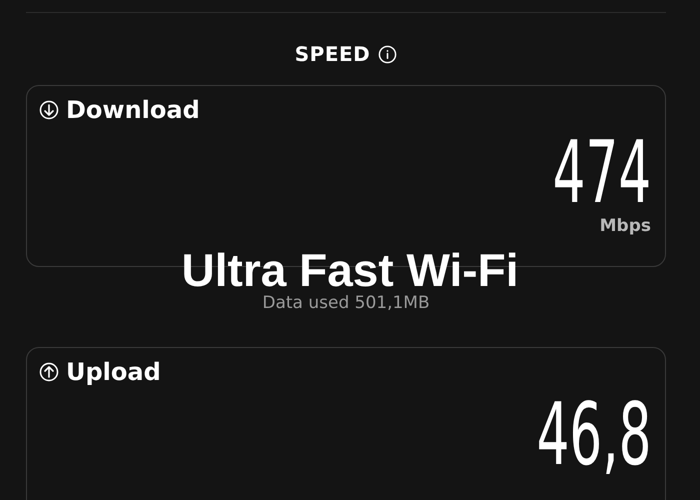  What do you see at coordinates (388, 54) in the screenshot?
I see `info-icon` at bounding box center [388, 54].